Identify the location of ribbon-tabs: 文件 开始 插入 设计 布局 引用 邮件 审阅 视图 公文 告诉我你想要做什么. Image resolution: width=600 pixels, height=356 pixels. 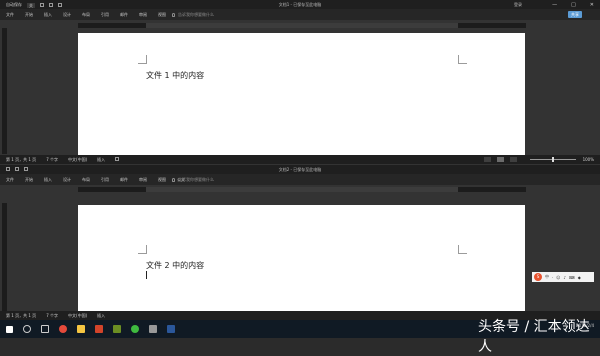
(300, 179).